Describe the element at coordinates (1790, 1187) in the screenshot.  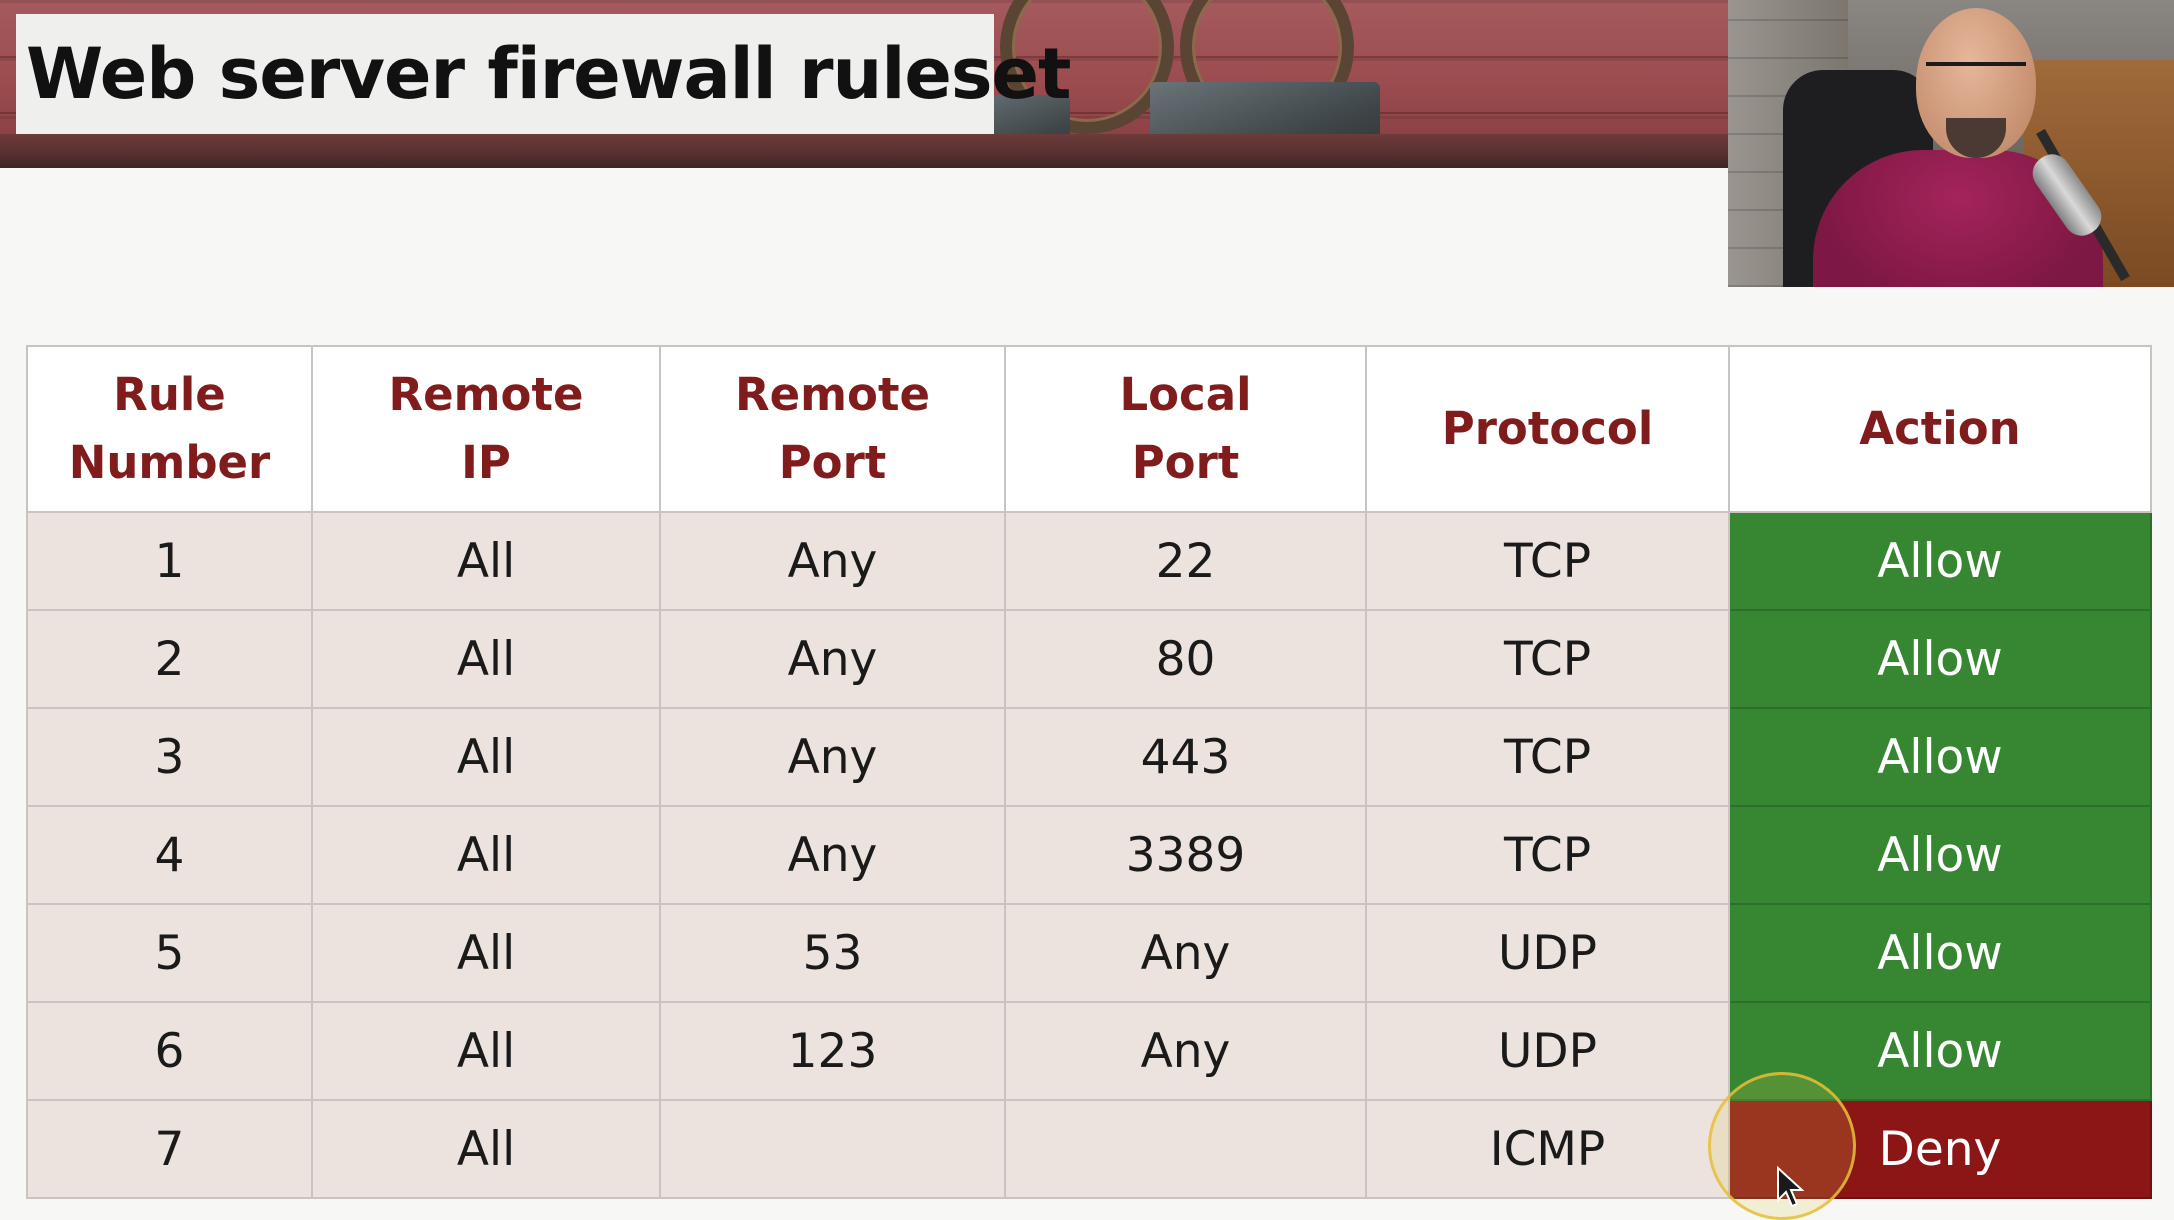
I see `arrow-cursor-icon` at that location.